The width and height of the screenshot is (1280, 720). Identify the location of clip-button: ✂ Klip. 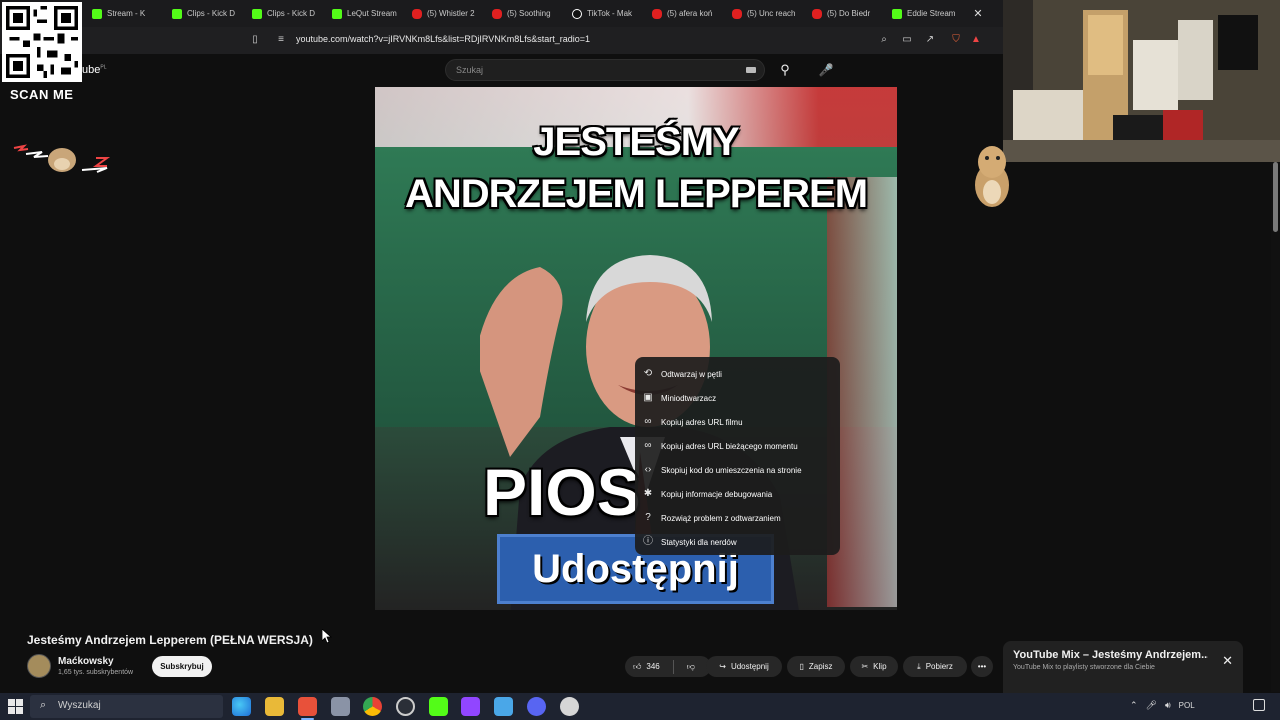
(874, 666).